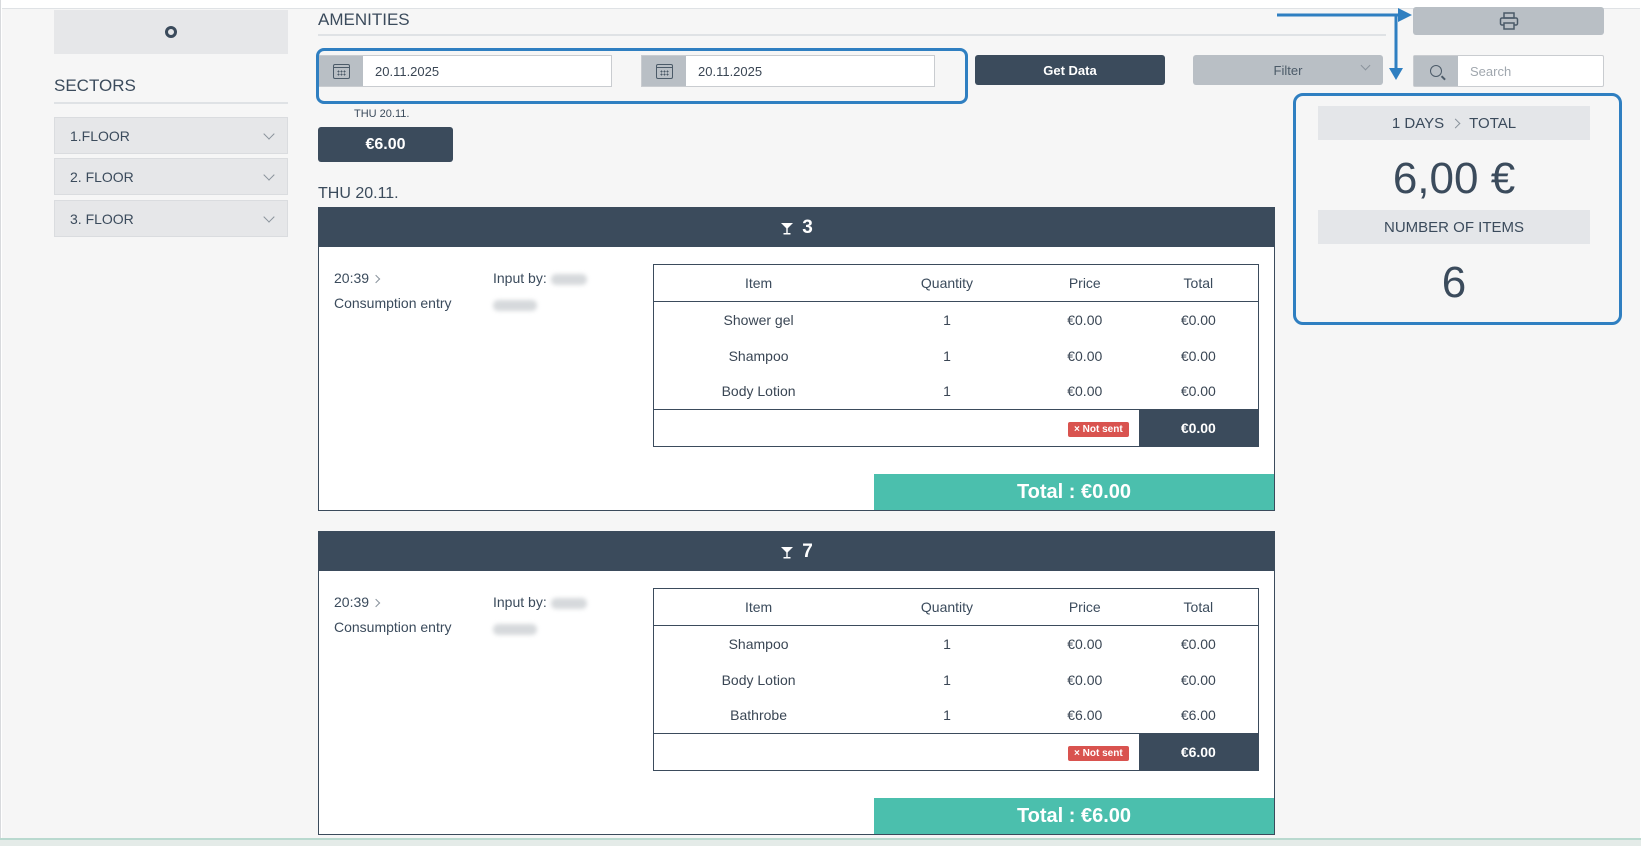 The image size is (1641, 846). I want to click on search-icon, so click(1436, 71).